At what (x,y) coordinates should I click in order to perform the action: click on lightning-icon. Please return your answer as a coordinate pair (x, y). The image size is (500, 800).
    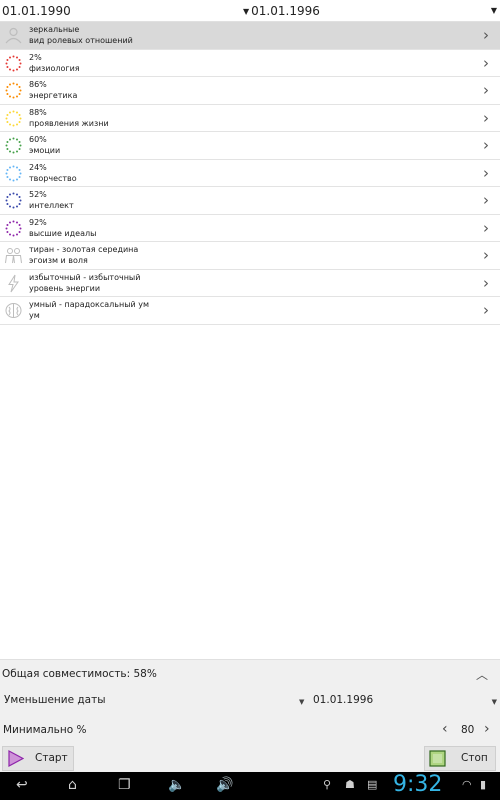
    Looking at the image, I should click on (13, 283).